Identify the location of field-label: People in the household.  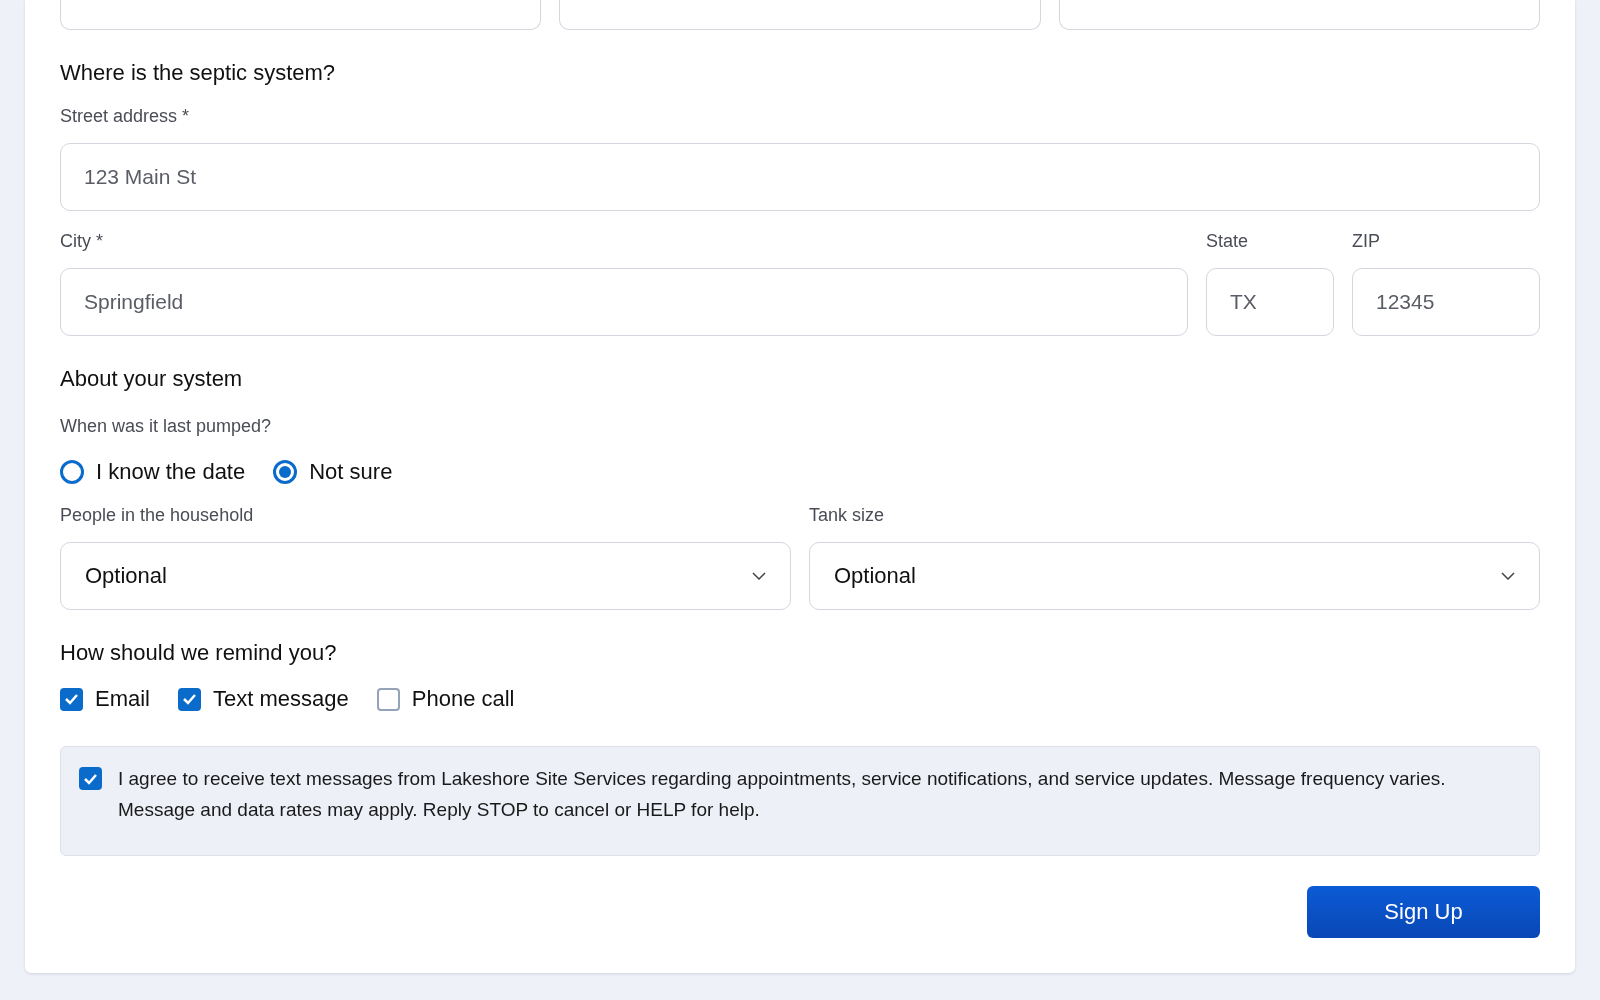
(157, 515).